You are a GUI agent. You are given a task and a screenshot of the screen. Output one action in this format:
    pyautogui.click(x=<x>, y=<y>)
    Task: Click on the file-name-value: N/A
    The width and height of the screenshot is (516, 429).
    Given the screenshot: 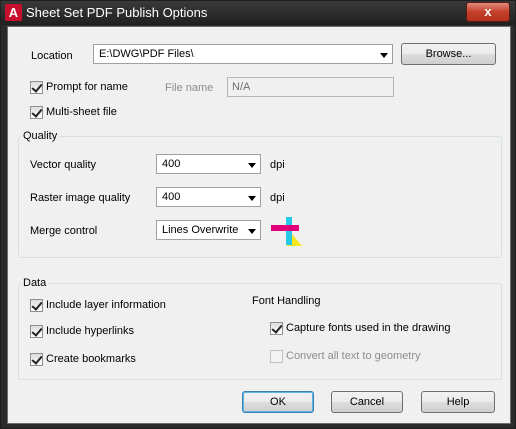 What is the action you would take?
    pyautogui.click(x=241, y=87)
    